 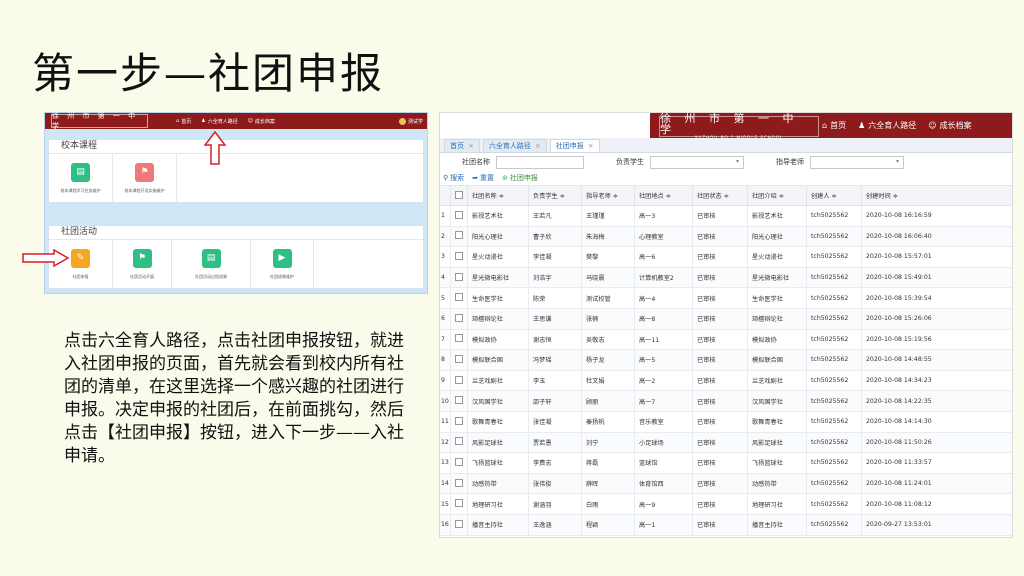 I want to click on table-cell: 刘宁, so click(x=608, y=442).